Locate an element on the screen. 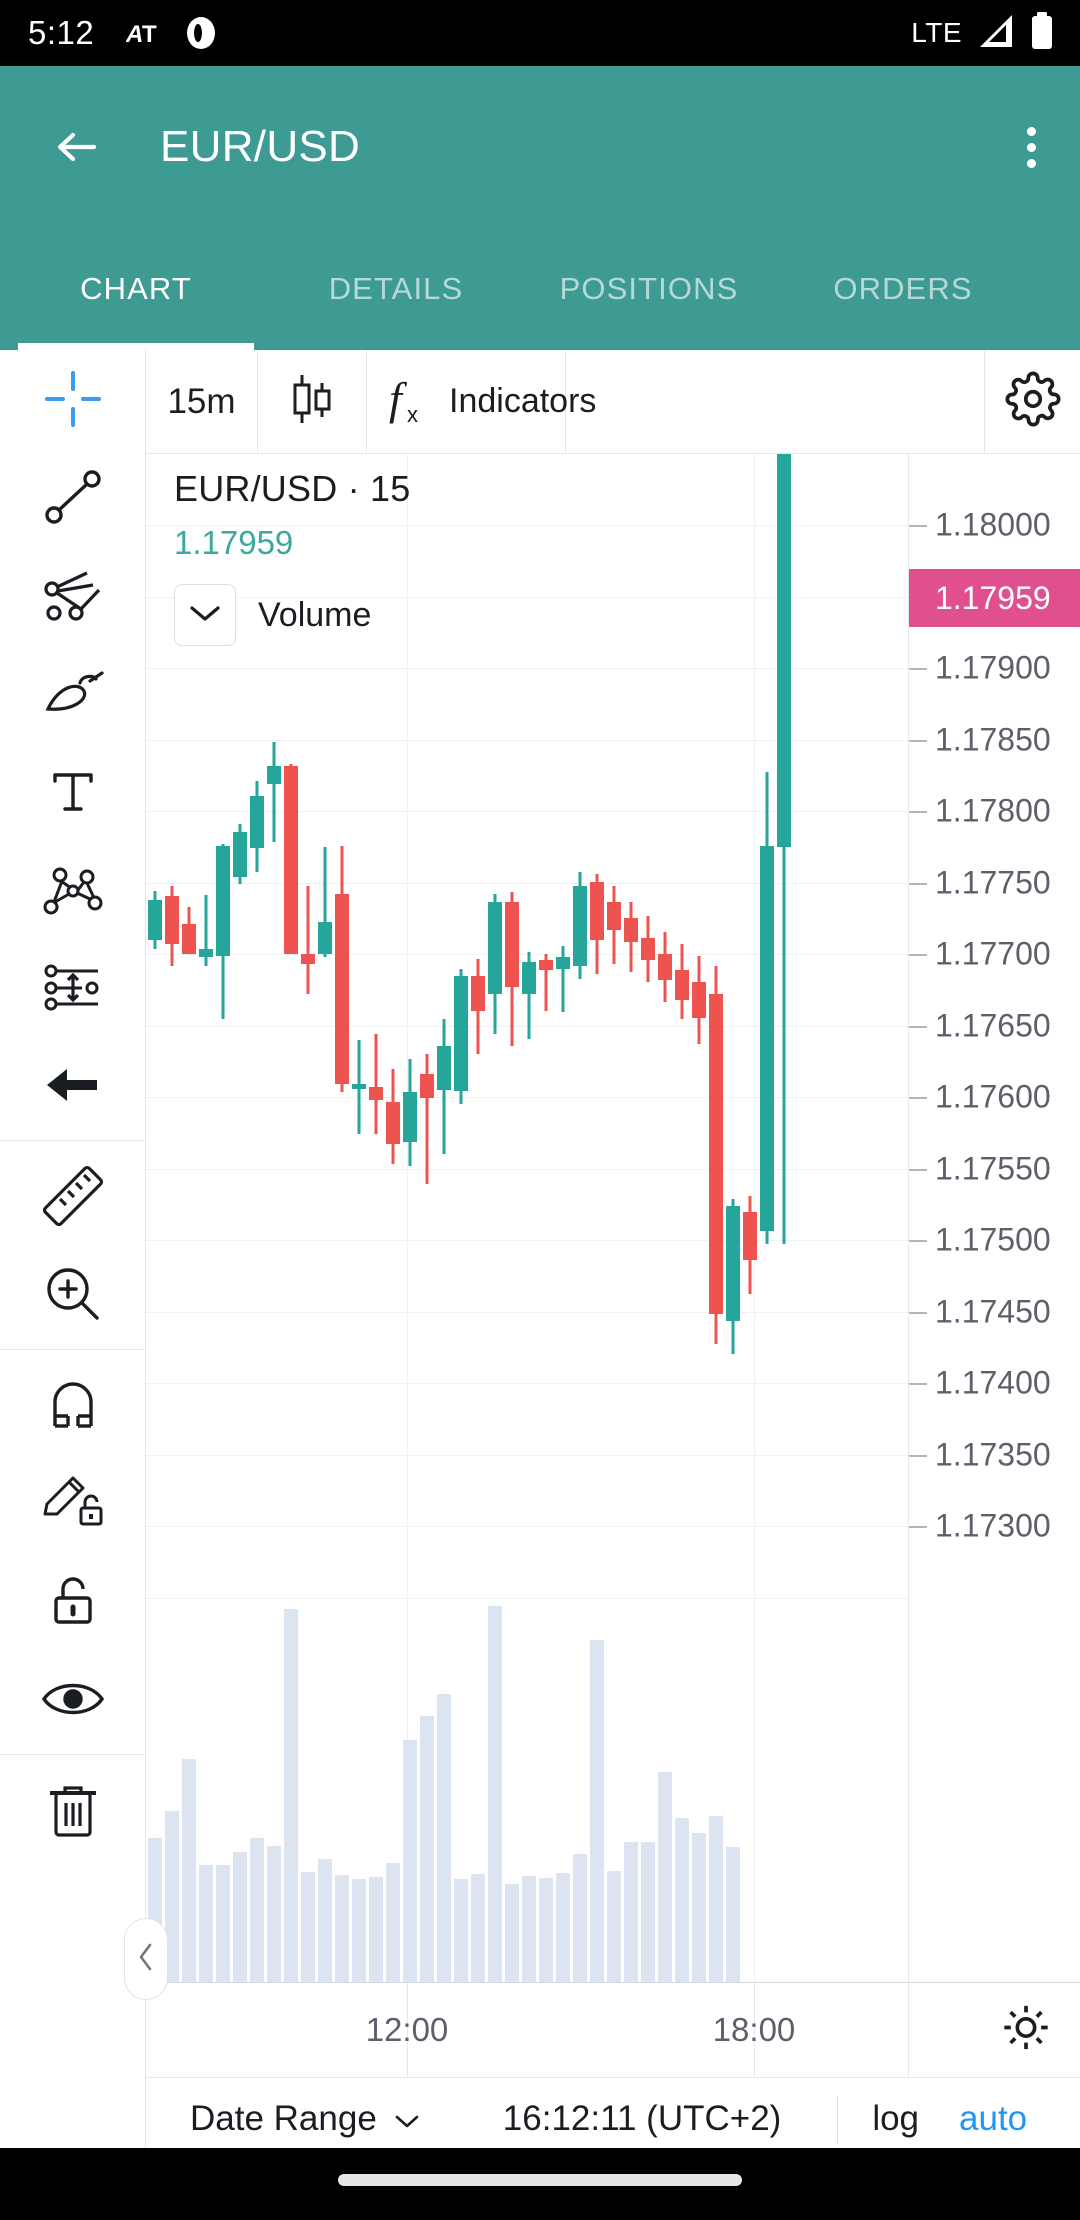 This screenshot has height=2220, width=1080. svg-text: T is located at coordinates (149, 34).